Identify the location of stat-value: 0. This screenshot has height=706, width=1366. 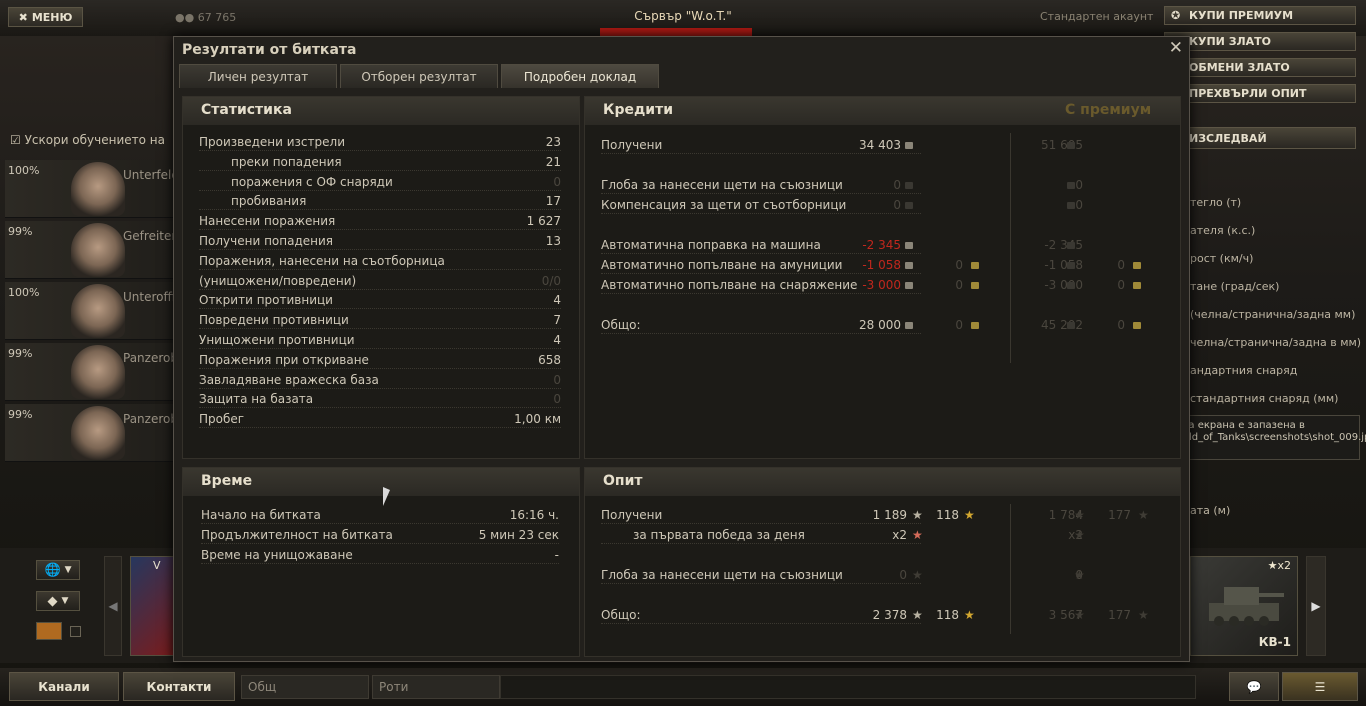
(557, 399).